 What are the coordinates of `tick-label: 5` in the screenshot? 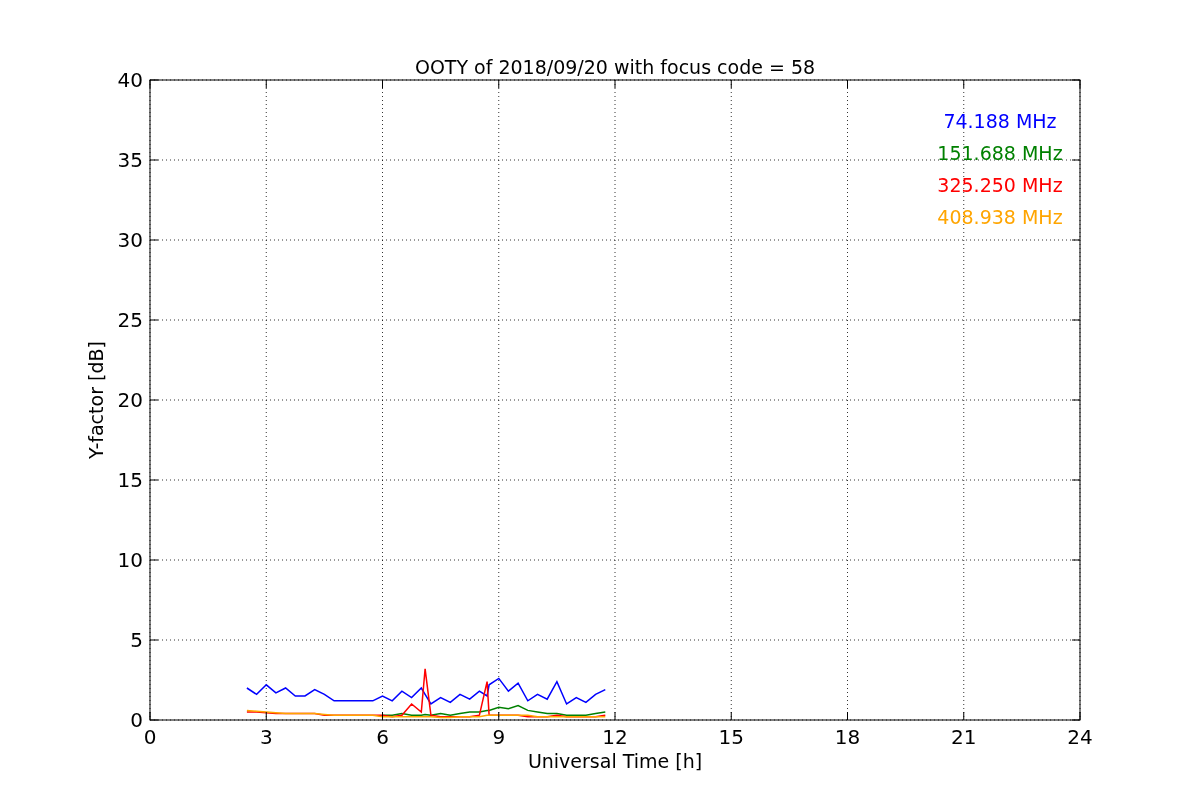 It's located at (136, 640).